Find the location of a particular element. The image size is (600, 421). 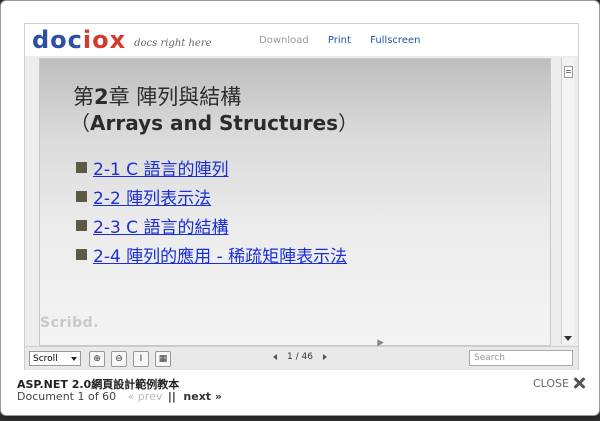

bullet-item: 2-1 C 語言的陣列 is located at coordinates (211, 167).